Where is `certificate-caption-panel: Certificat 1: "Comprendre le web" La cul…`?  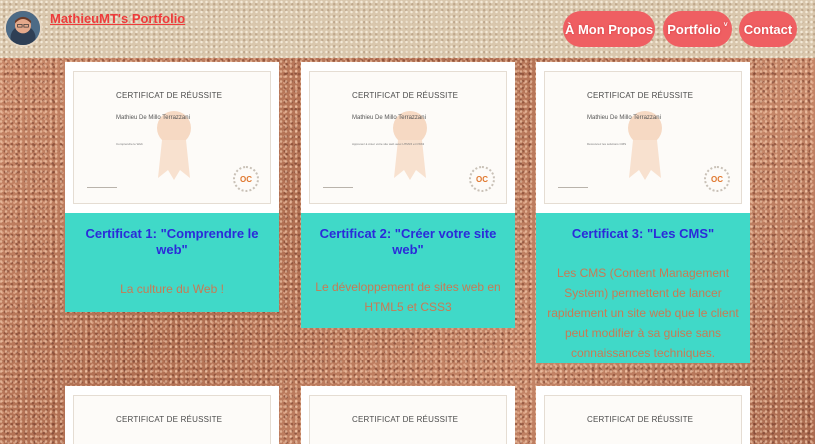 certificate-caption-panel: Certificat 1: "Comprendre le web" La cul… is located at coordinates (172, 262).